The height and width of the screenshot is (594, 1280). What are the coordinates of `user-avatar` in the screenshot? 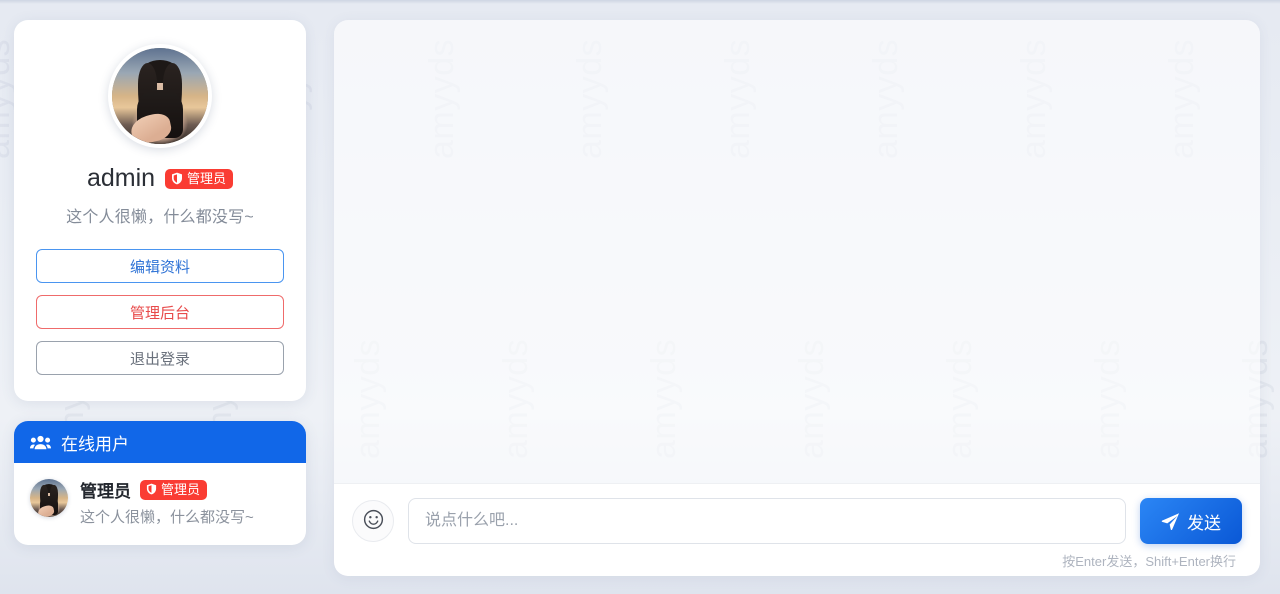 It's located at (160, 96).